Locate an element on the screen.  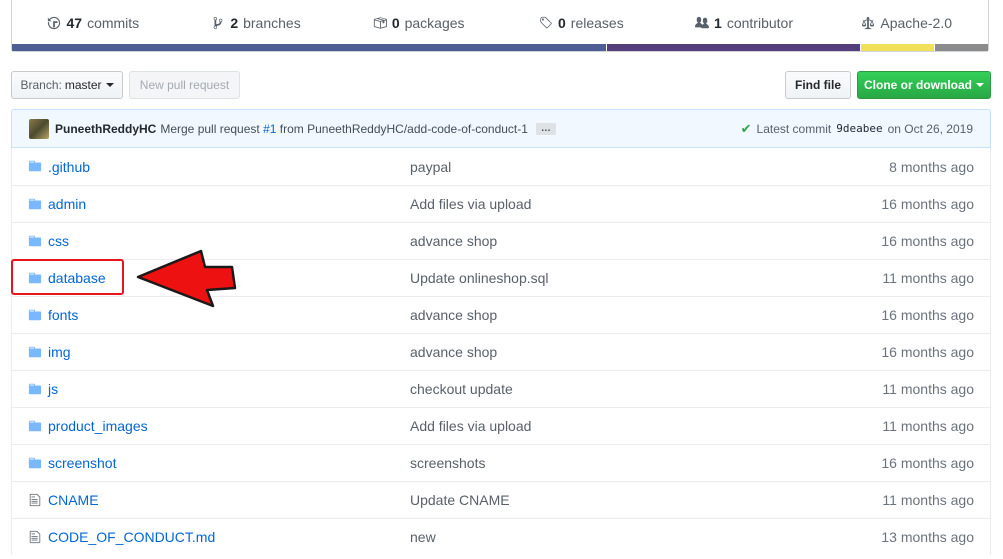
commits-link: 47 commits is located at coordinates (93, 23).